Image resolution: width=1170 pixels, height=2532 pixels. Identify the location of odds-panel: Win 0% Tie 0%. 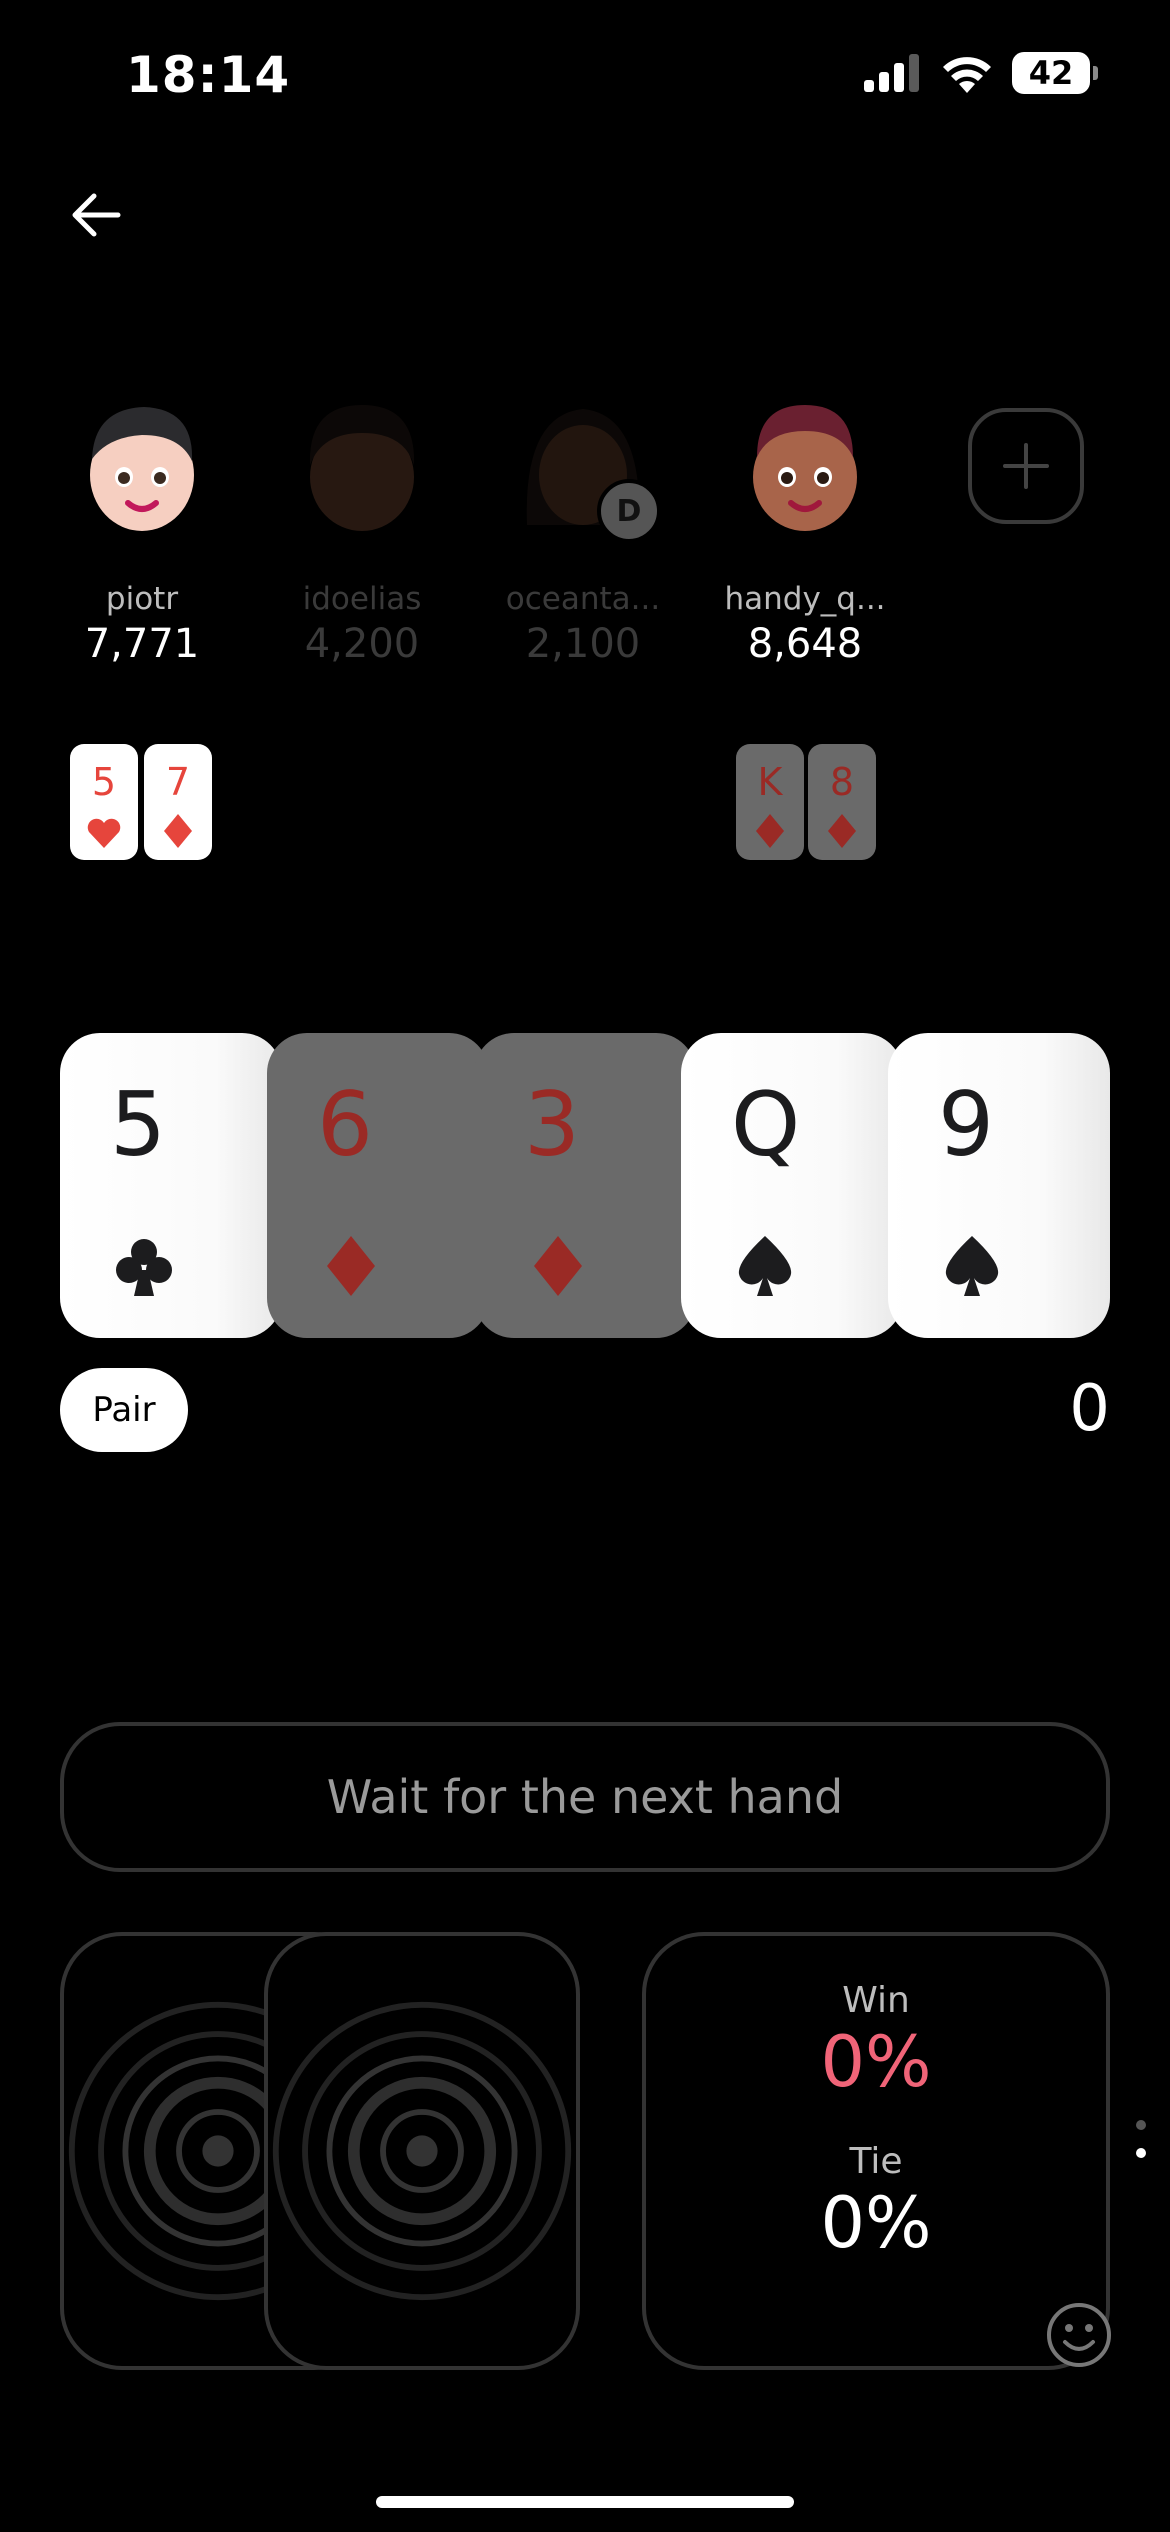
(876, 2151).